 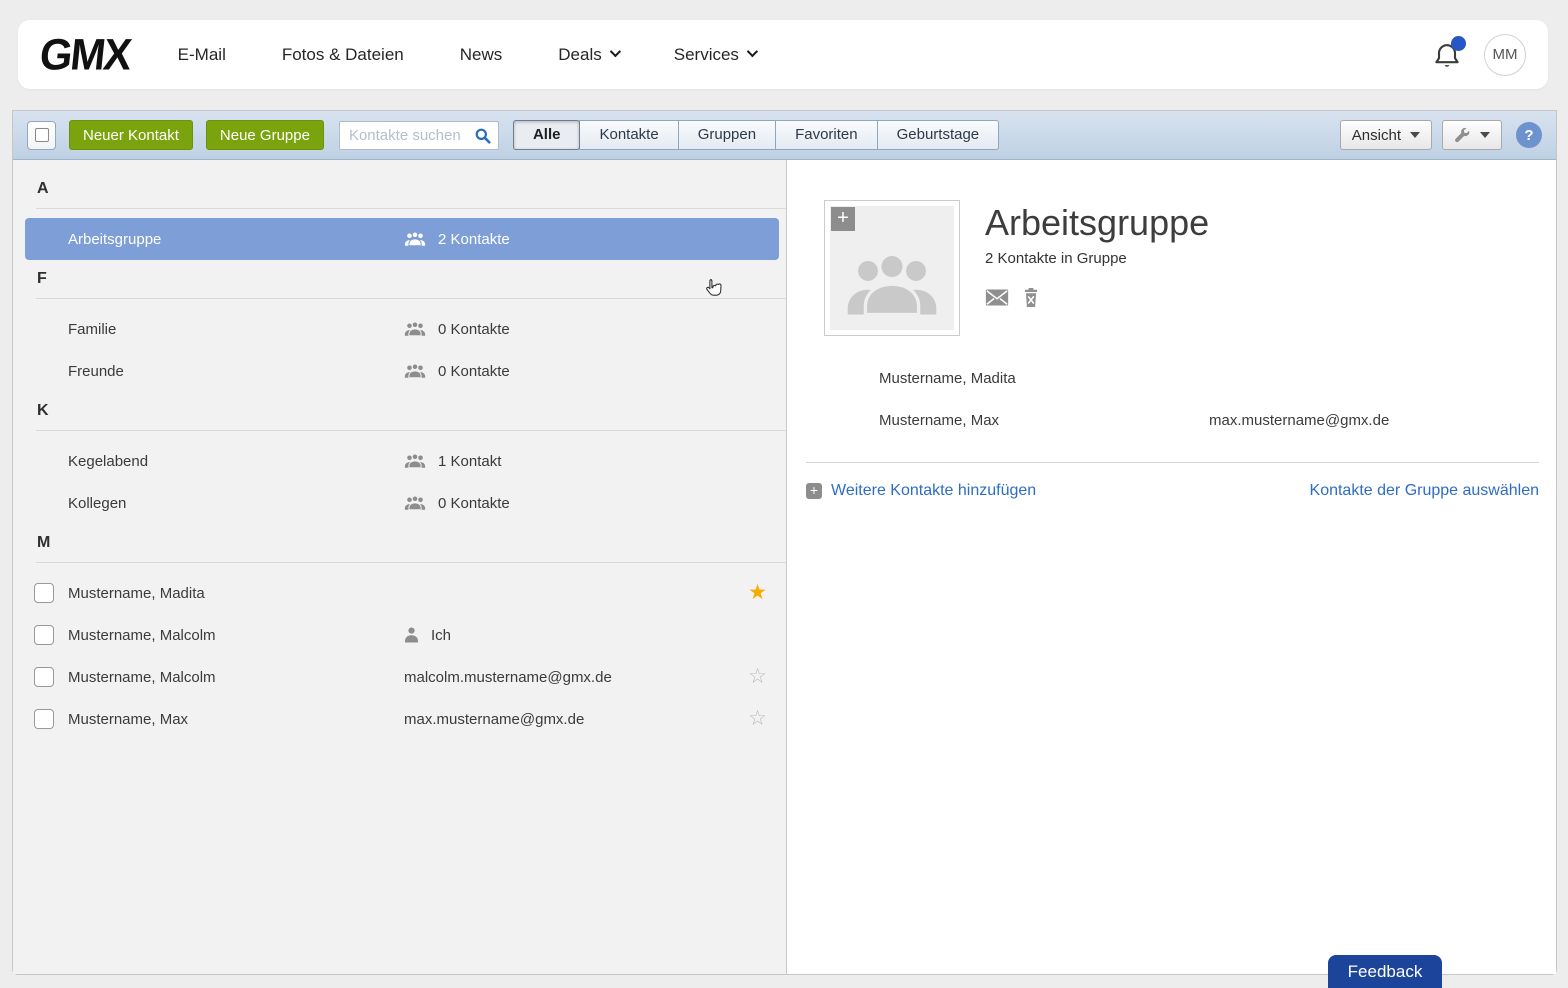 What do you see at coordinates (826, 135) in the screenshot?
I see `tab-favoriten: Favoriten` at bounding box center [826, 135].